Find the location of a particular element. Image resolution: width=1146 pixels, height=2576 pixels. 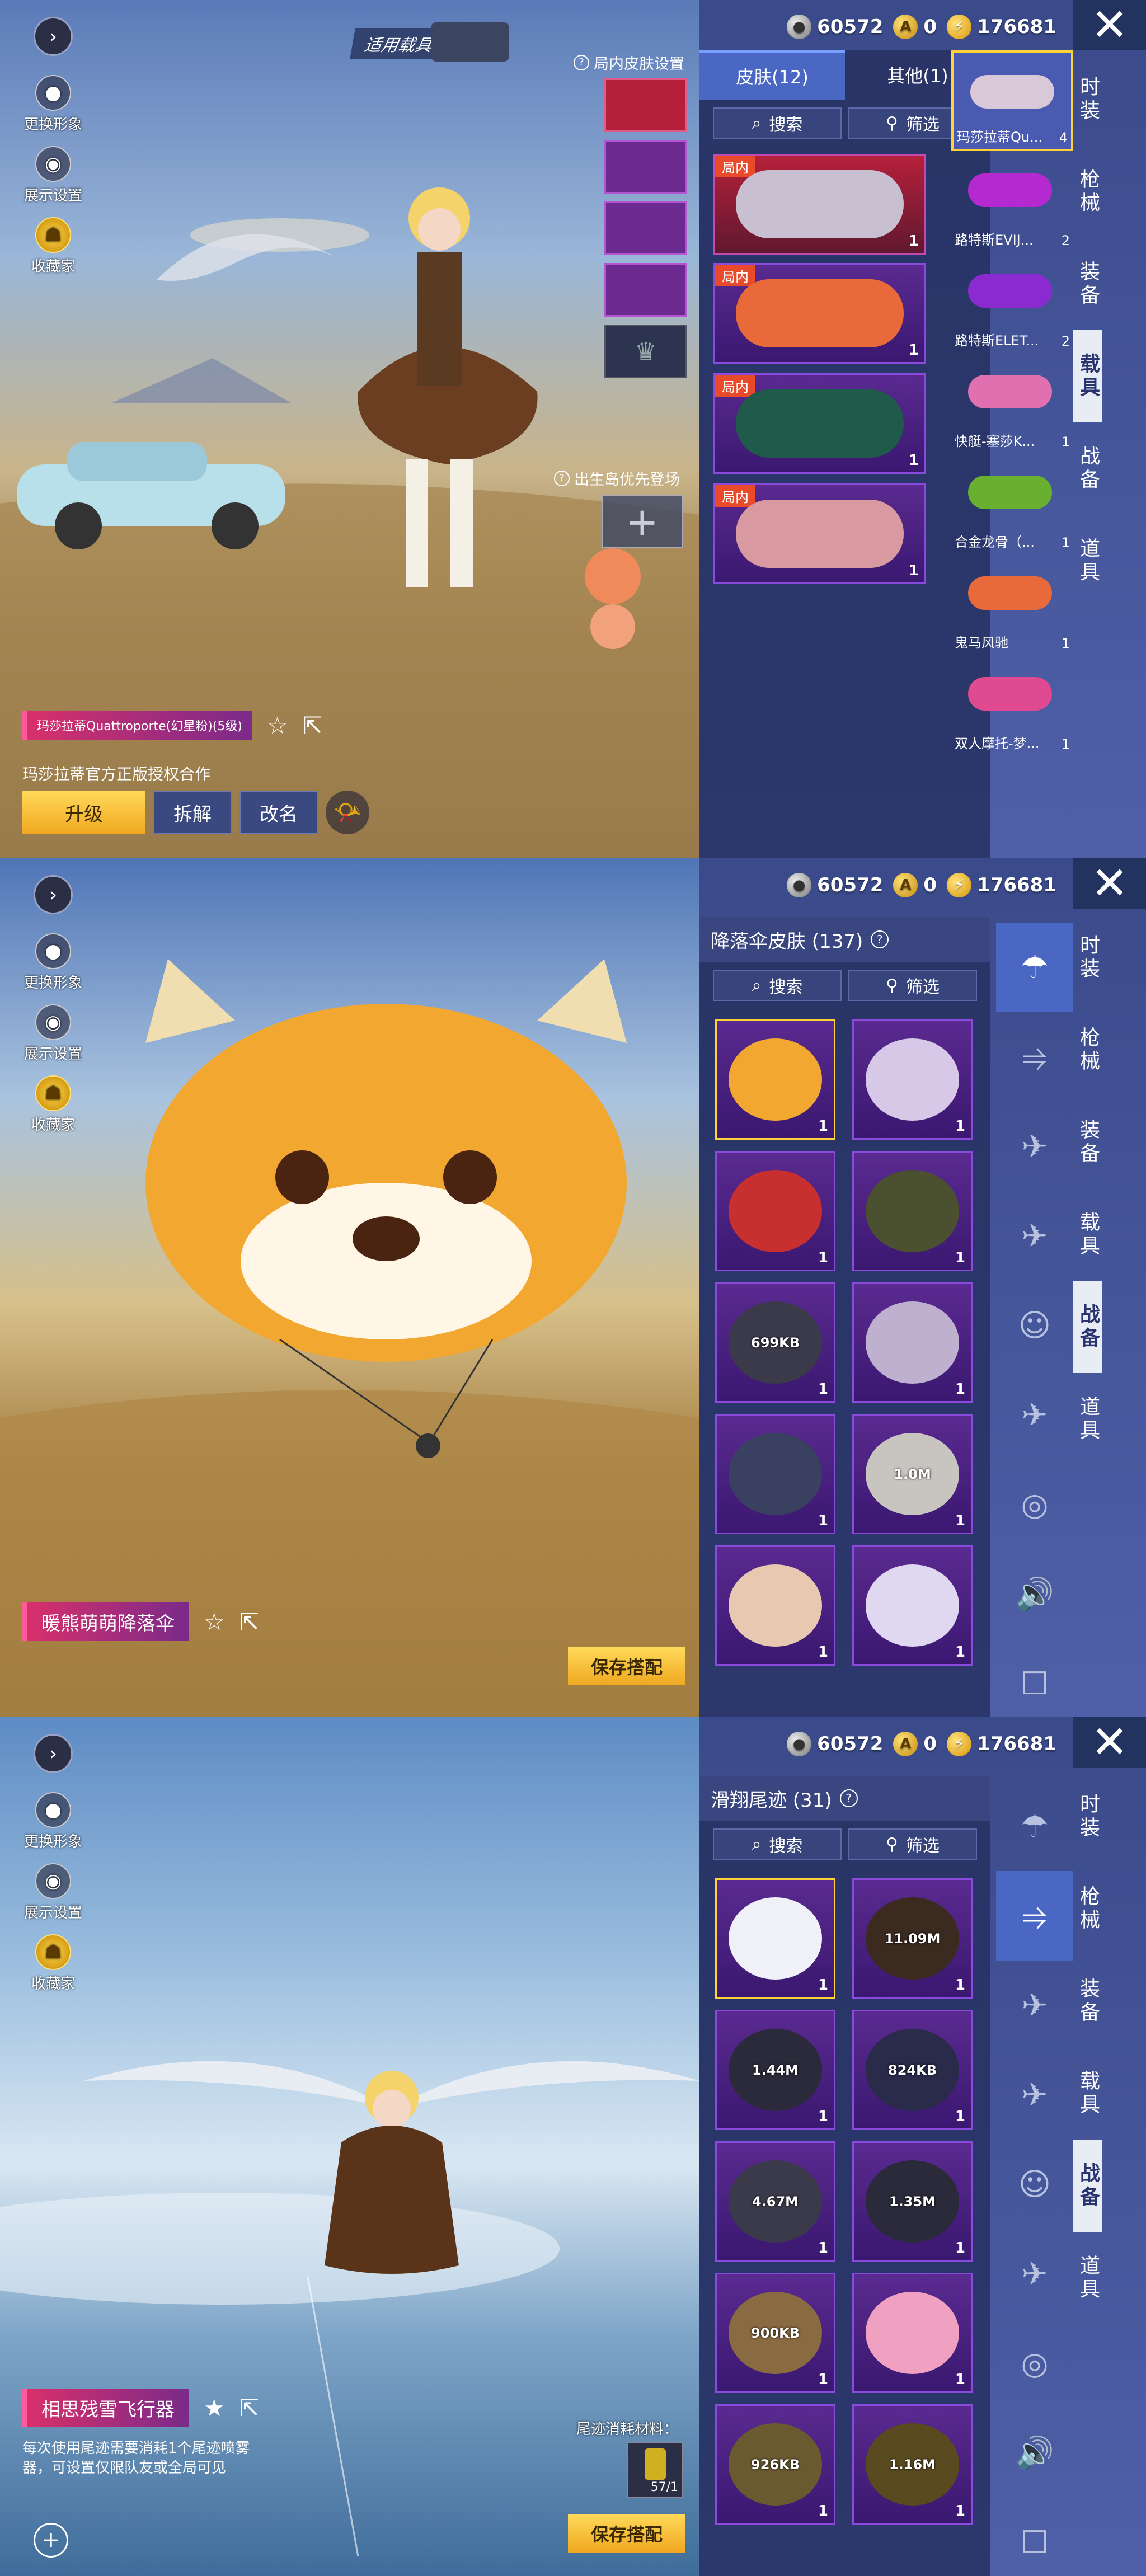

aircraft-icon: ✈ is located at coordinates (1034, 1415).